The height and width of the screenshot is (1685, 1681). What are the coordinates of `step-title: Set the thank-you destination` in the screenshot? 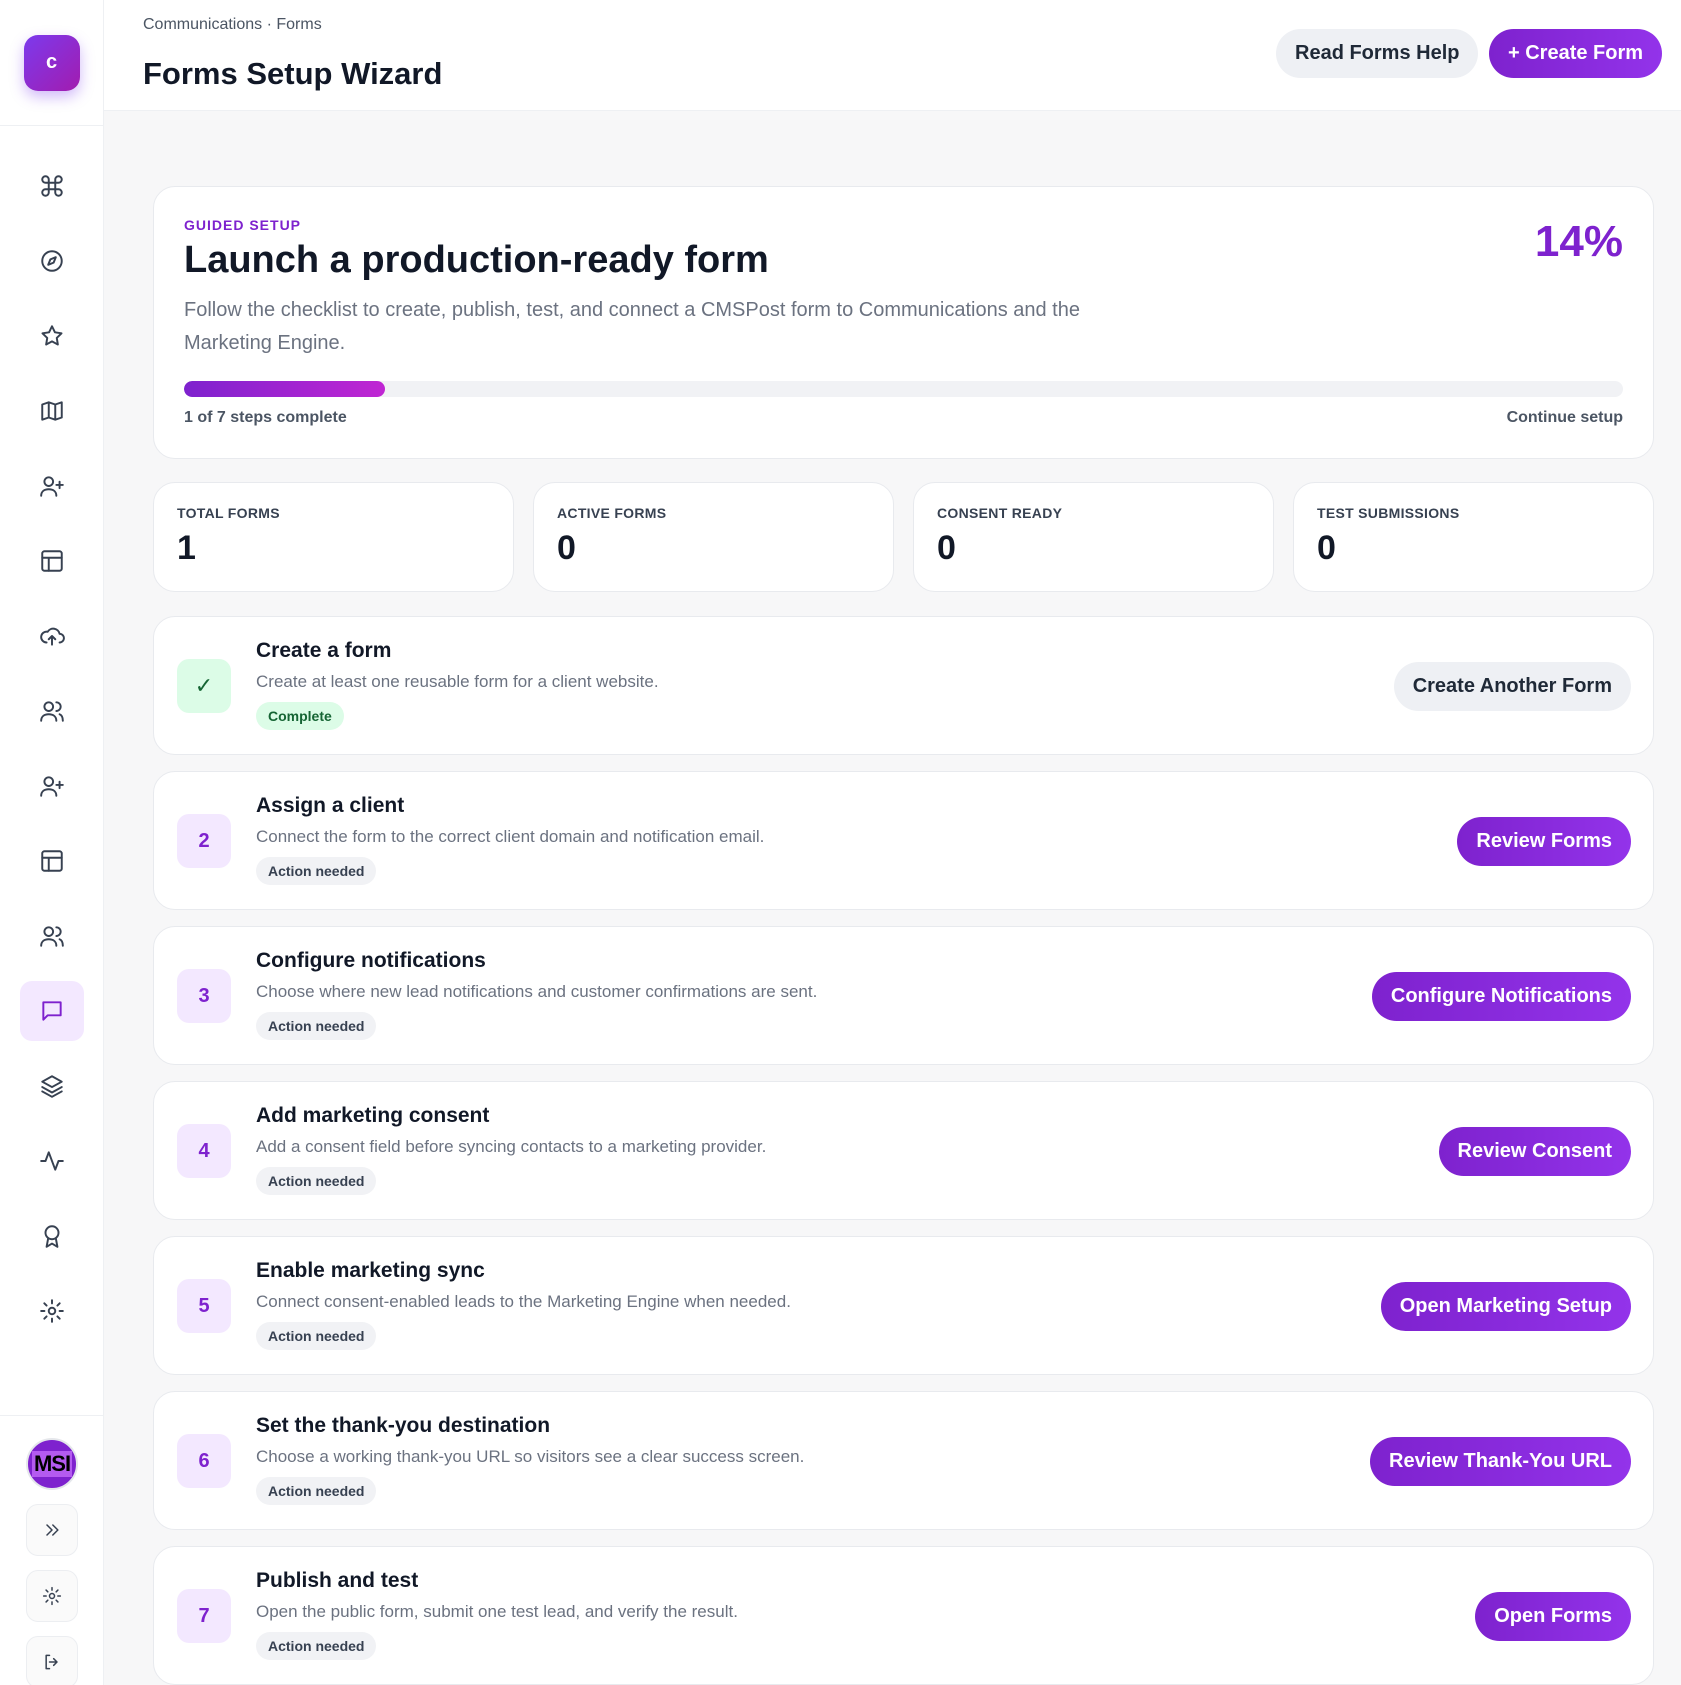 It's located at (403, 1425).